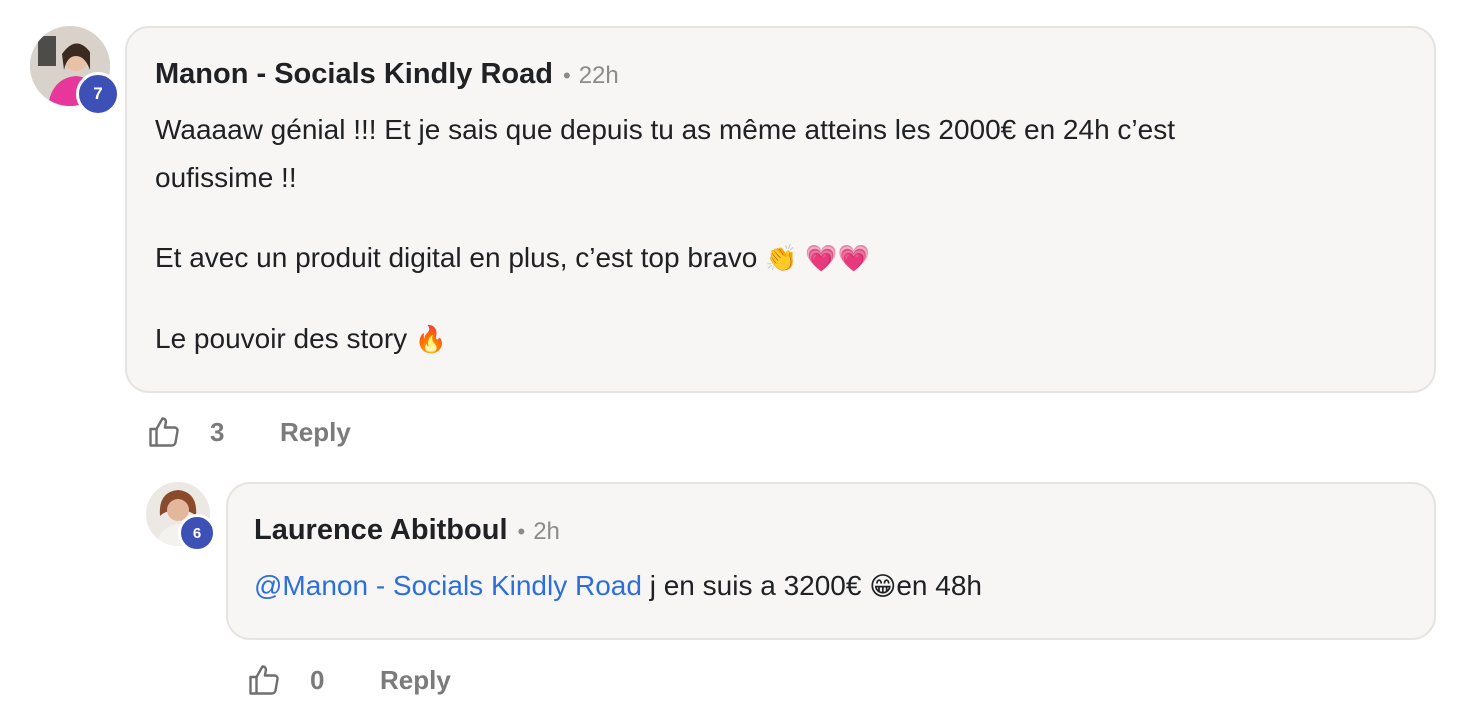  Describe the element at coordinates (883, 587) in the screenshot. I see `grinning-face-emoji: 😁` at that location.